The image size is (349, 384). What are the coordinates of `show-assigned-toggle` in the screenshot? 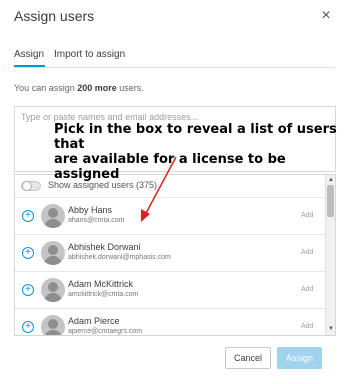 It's located at (31, 186).